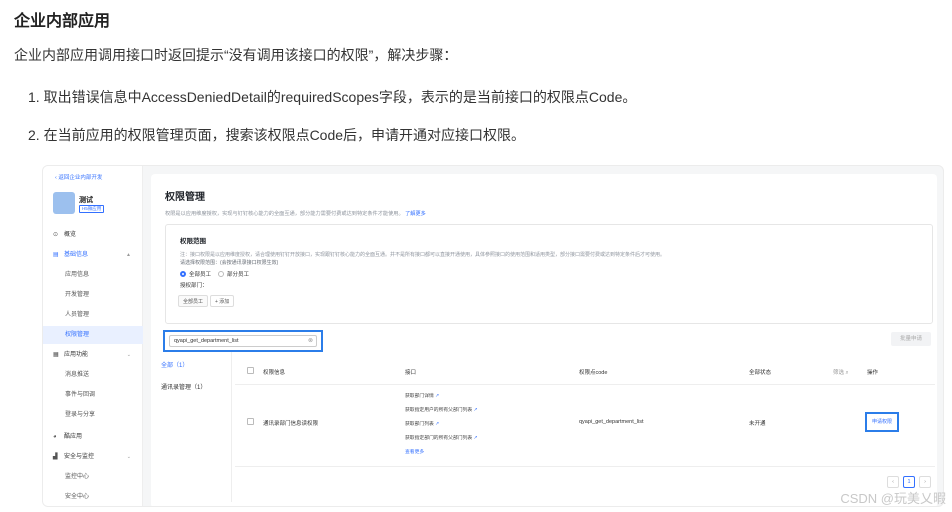 Image resolution: width=952 pixels, height=512 pixels. What do you see at coordinates (185, 197) in the screenshot?
I see `page-title: 权限管理` at bounding box center [185, 197].